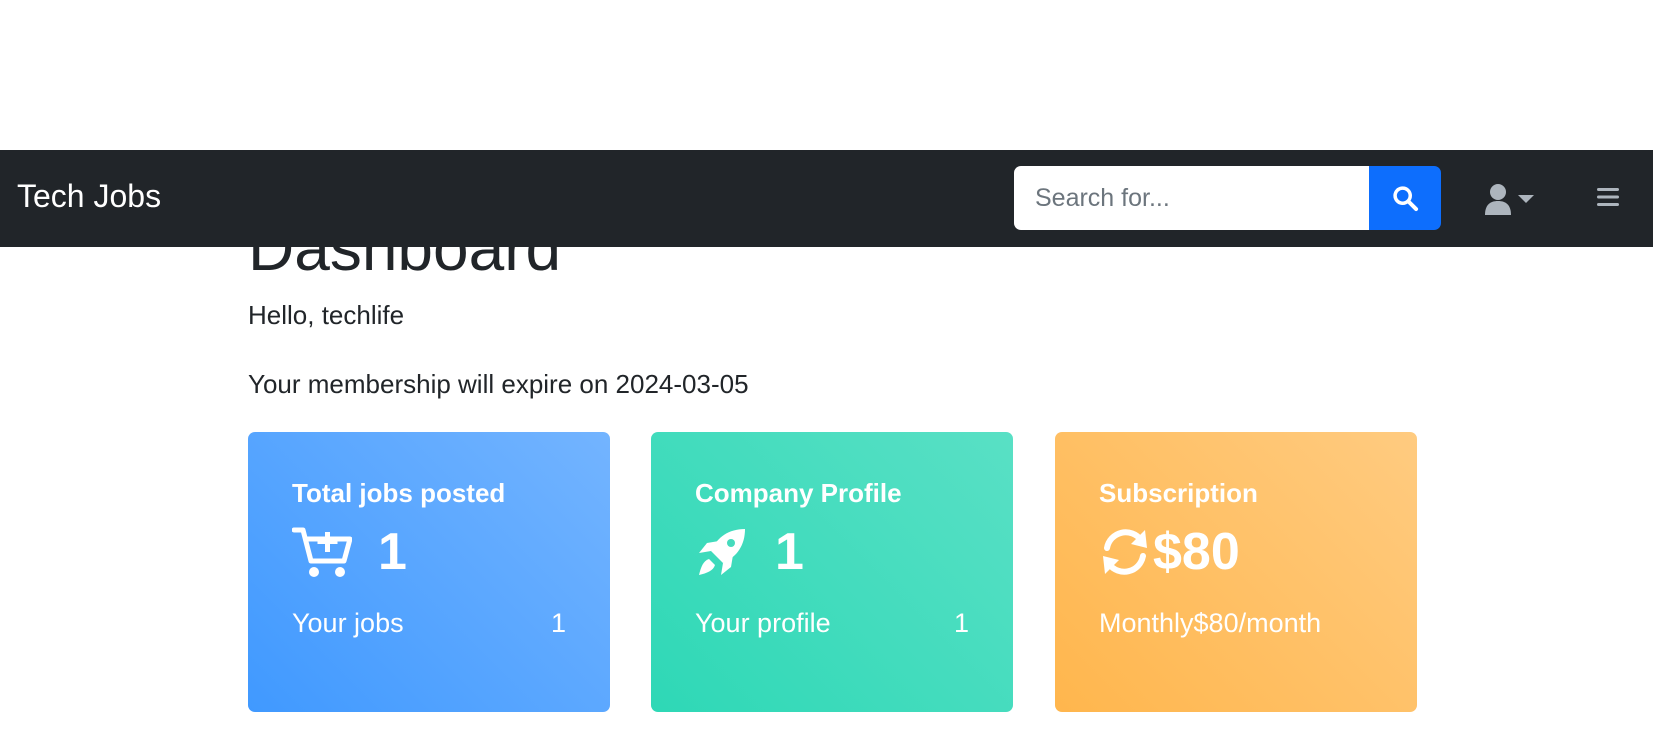 The height and width of the screenshot is (755, 1653). I want to click on search-form, so click(1227, 198).